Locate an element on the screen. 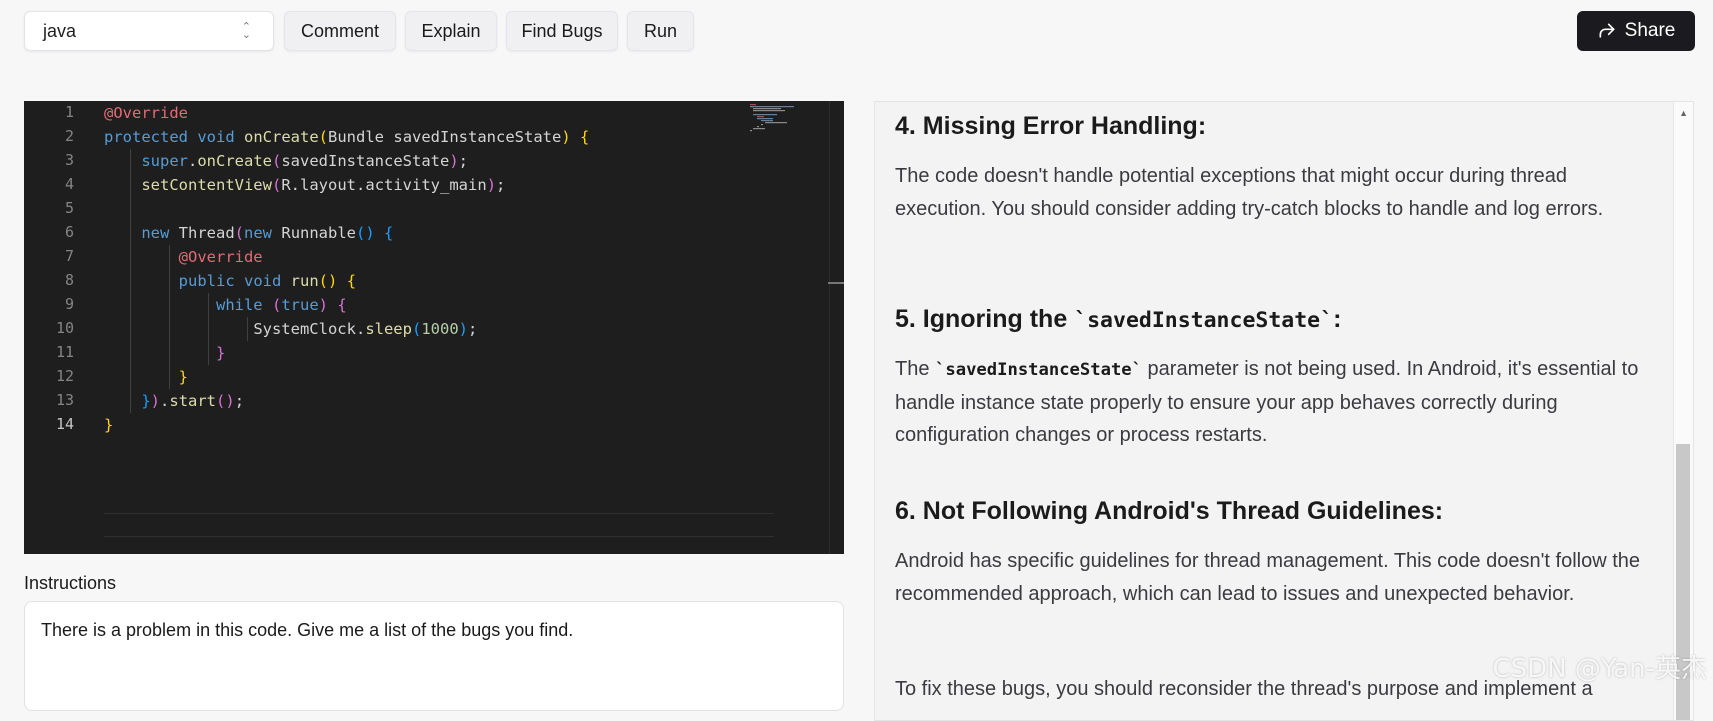 This screenshot has height=721, width=1713. line-number-gutter: 1 2 3 4 5 6 7 8 9 10 11 12 13 14 is located at coordinates (54, 327).